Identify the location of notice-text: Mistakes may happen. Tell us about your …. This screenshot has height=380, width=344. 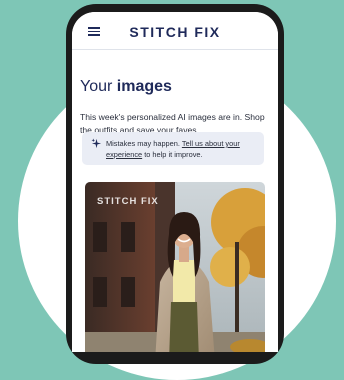
(183, 149).